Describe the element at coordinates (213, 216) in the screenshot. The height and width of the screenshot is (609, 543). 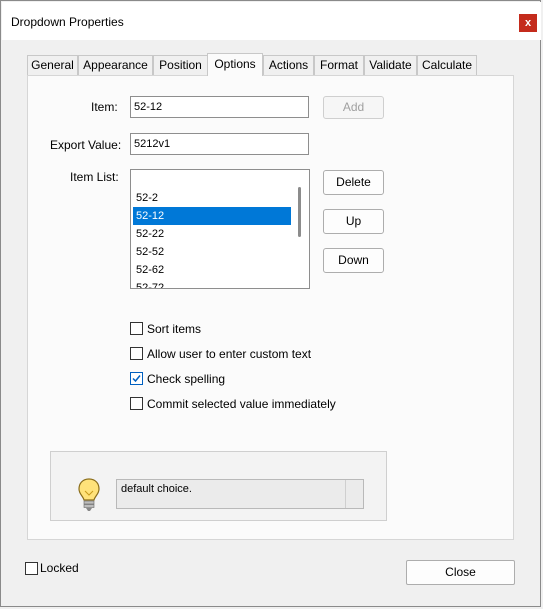
I see `list-item-selected: 52-12` at that location.